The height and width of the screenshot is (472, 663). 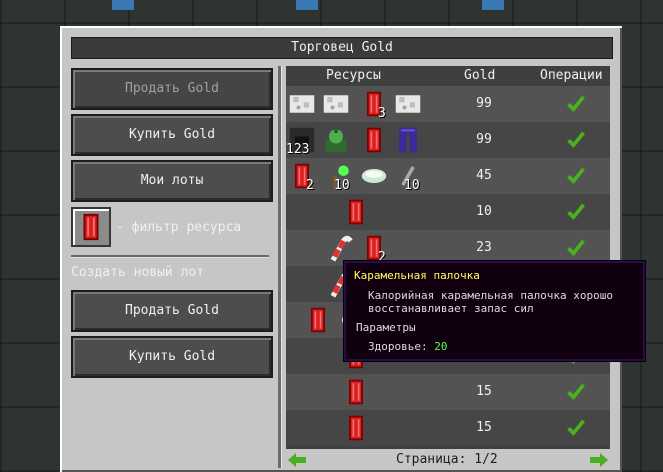 I want to click on table-row: 2 10 10 45, so click(x=448, y=176).